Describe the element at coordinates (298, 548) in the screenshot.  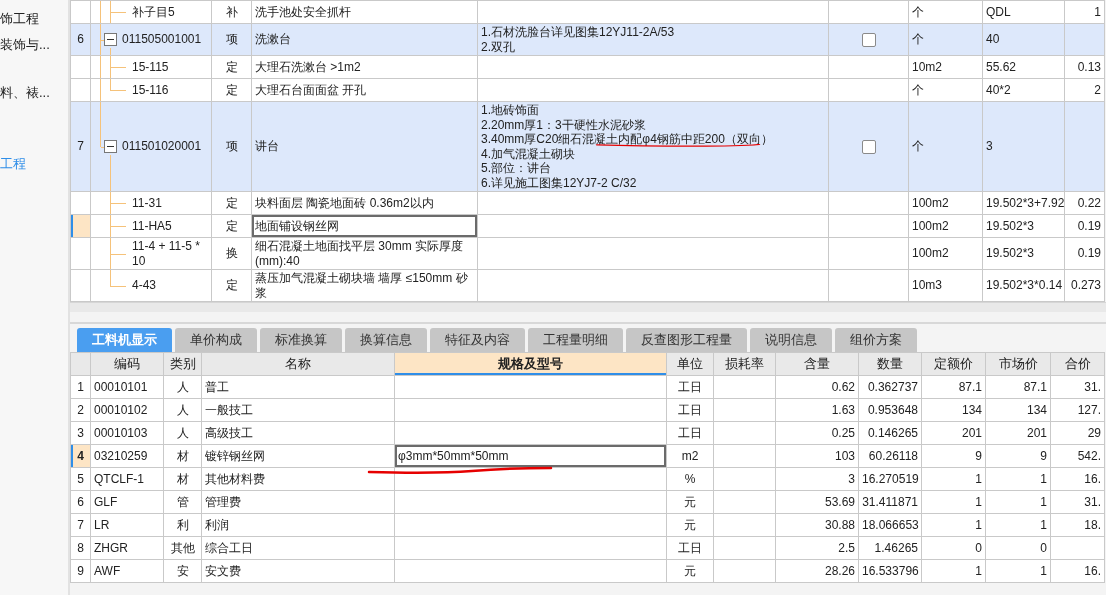
I see `table-cell: 综合工日` at that location.